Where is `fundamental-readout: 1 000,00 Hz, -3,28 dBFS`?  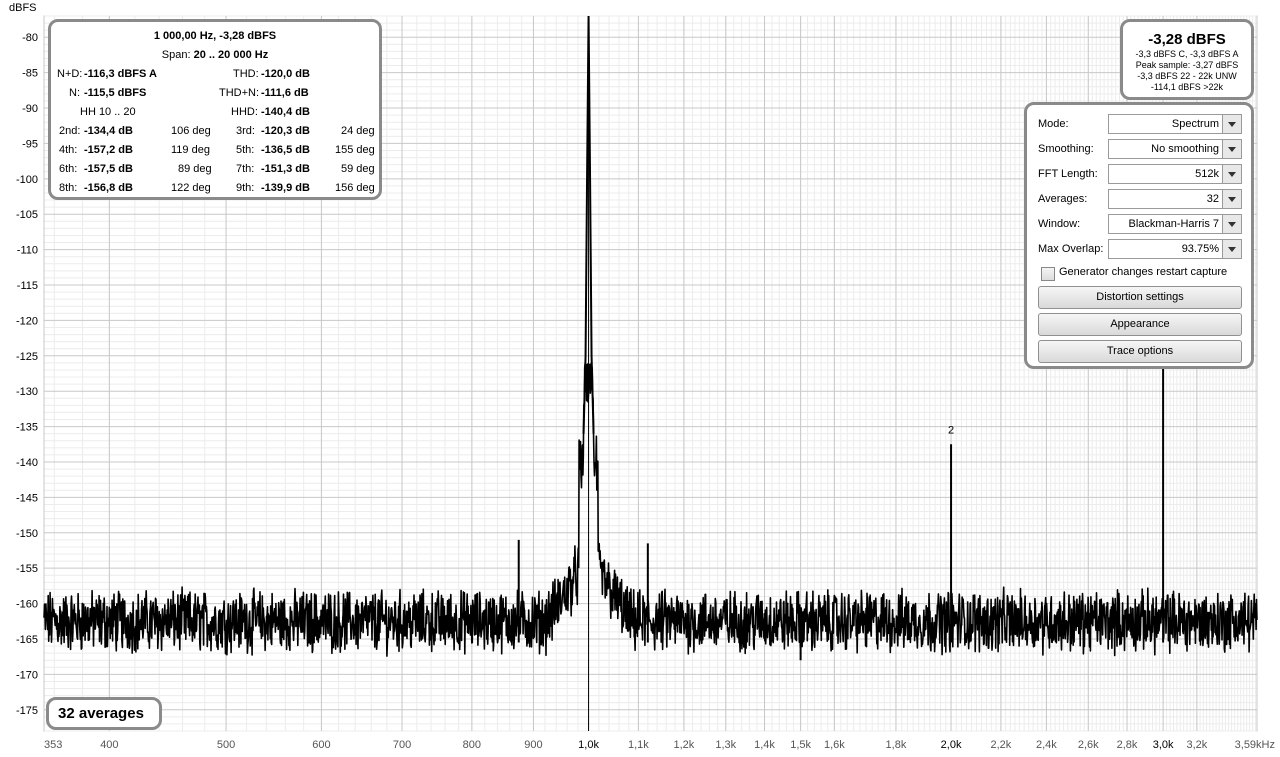
fundamental-readout: 1 000,00 Hz, -3,28 dBFS is located at coordinates (215, 36).